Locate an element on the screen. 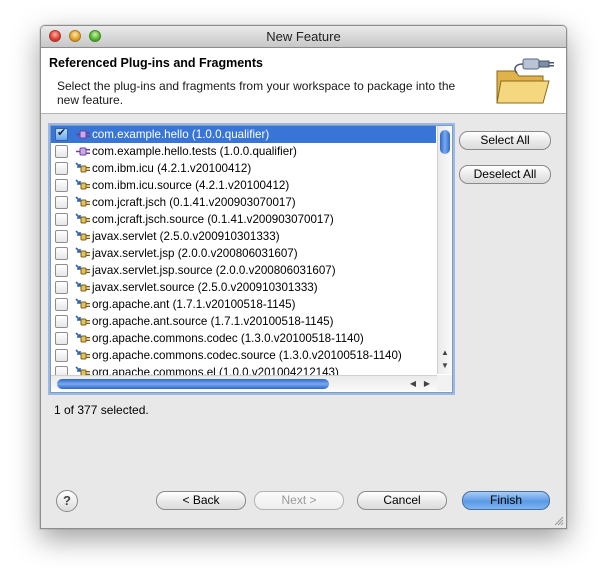  scroll-right-arrow-icon: ▶ is located at coordinates (427, 383).